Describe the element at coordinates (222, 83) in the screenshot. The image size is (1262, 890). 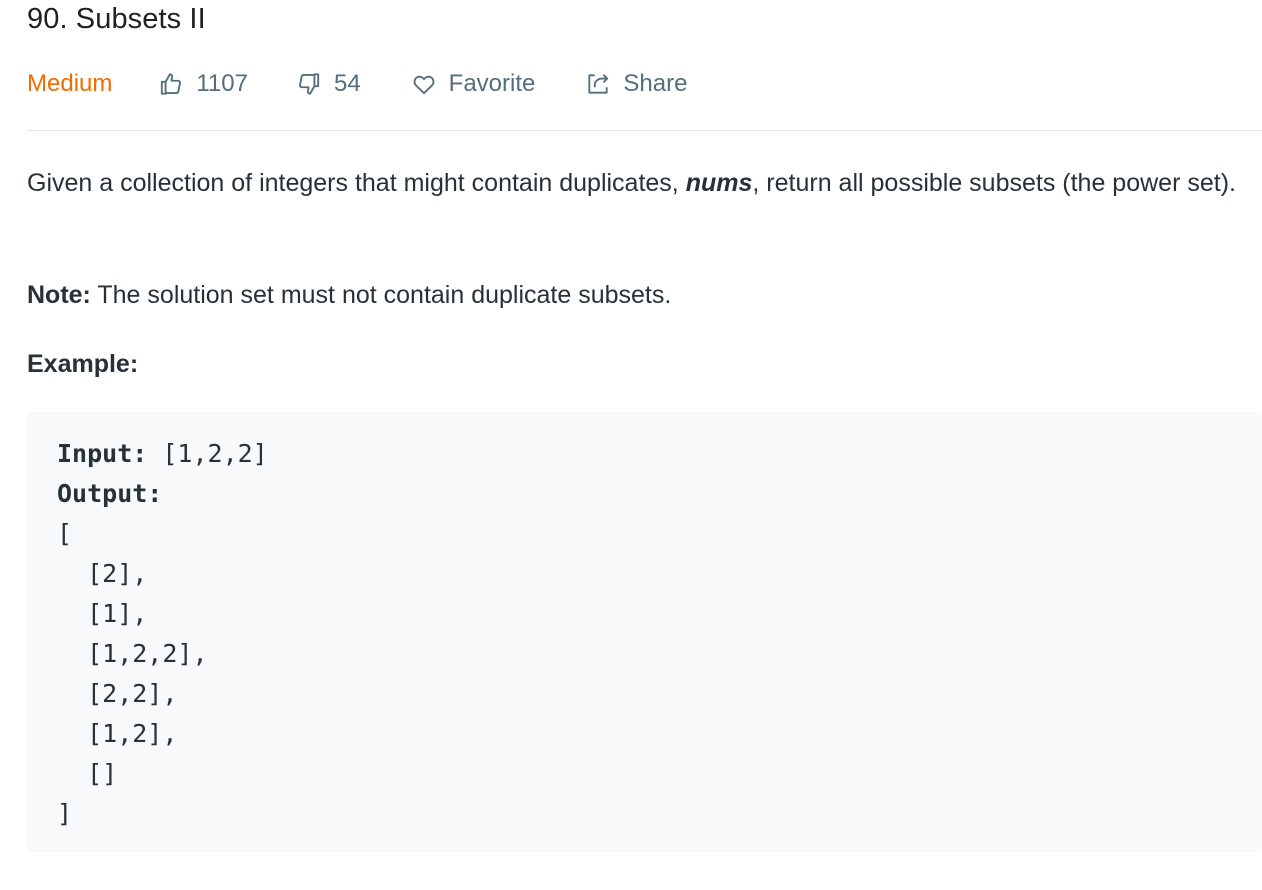
I see `like-count: 1107` at that location.